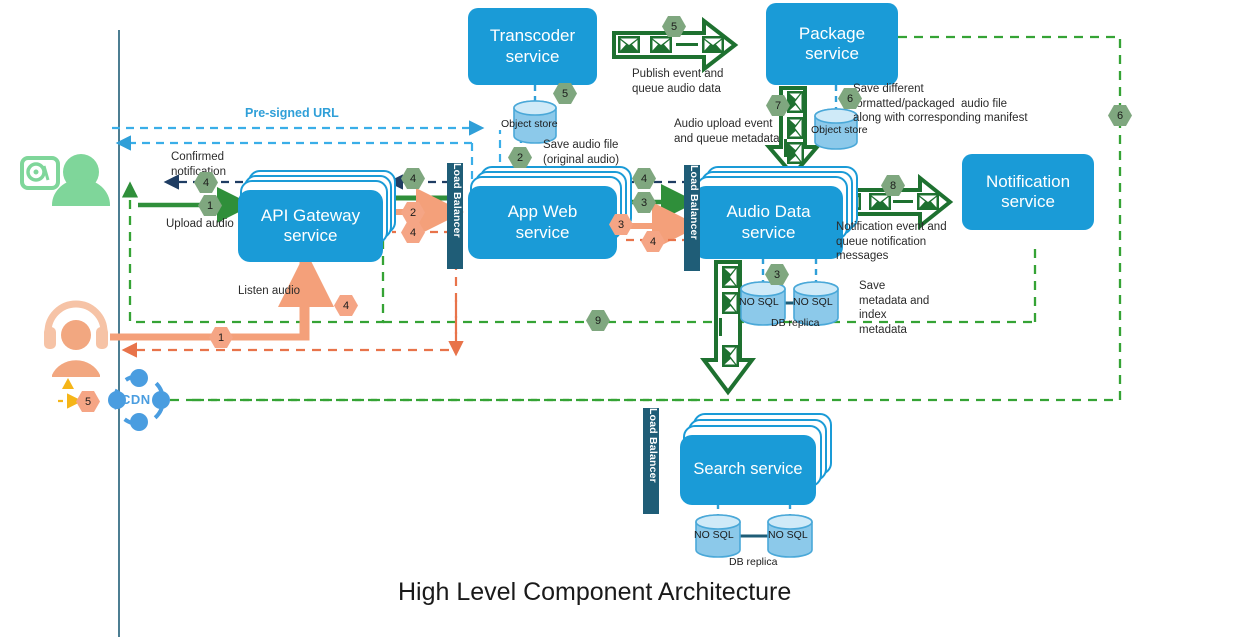 This screenshot has height=637, width=1257. I want to click on label-search-nosql-replica: NO SQL, so click(788, 535).